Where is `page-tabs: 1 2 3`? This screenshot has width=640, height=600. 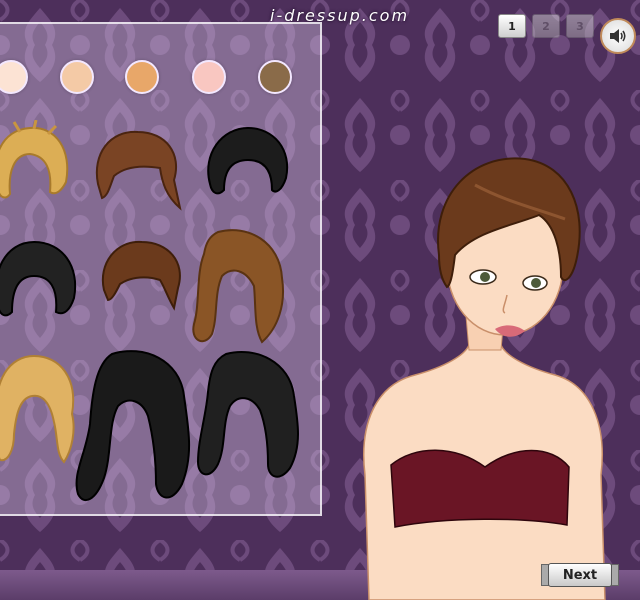 page-tabs: 1 2 3 is located at coordinates (546, 26).